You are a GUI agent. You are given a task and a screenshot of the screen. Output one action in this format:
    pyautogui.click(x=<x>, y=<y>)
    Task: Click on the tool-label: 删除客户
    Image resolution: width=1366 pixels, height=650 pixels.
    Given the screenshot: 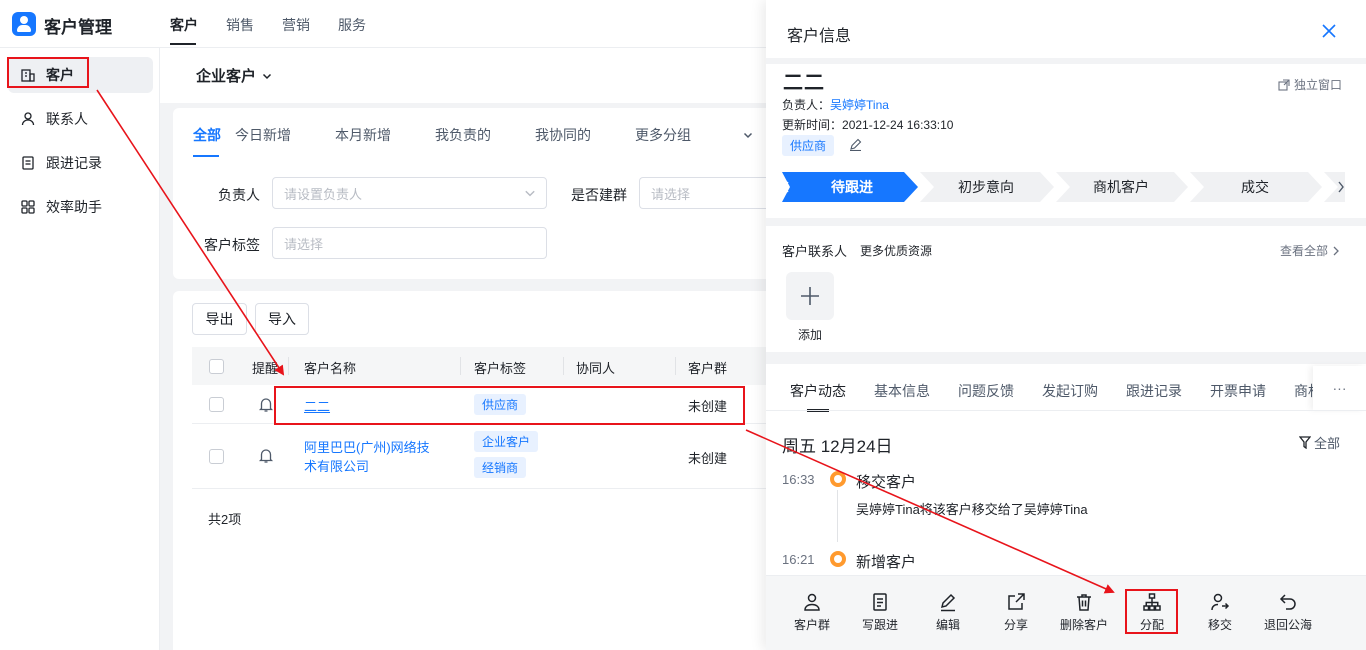 What is the action you would take?
    pyautogui.click(x=1083, y=625)
    